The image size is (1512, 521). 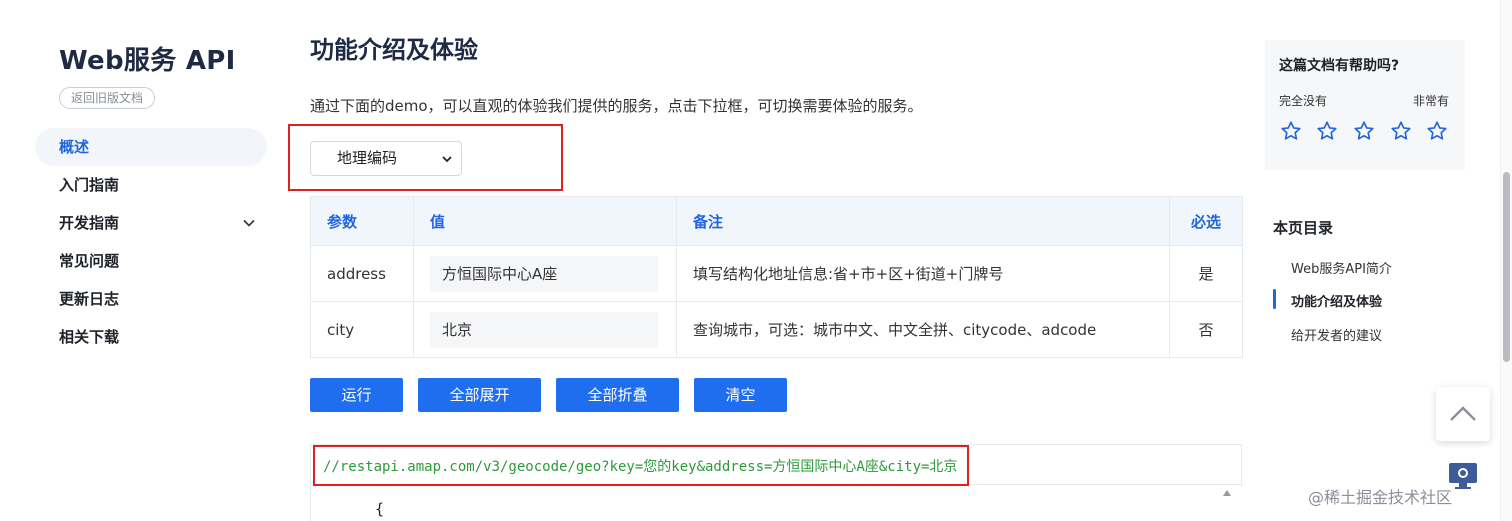 What do you see at coordinates (89, 185) in the screenshot?
I see `sidebar-item-label: 入门指南` at bounding box center [89, 185].